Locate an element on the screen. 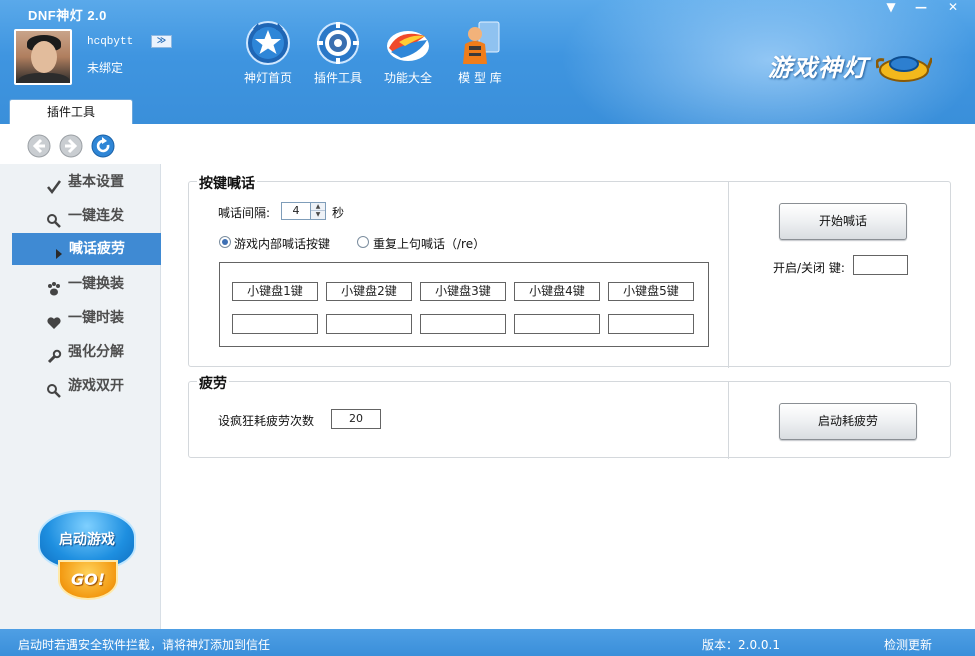  sidebar-item-enhance: 强化分解 is located at coordinates (86, 352).